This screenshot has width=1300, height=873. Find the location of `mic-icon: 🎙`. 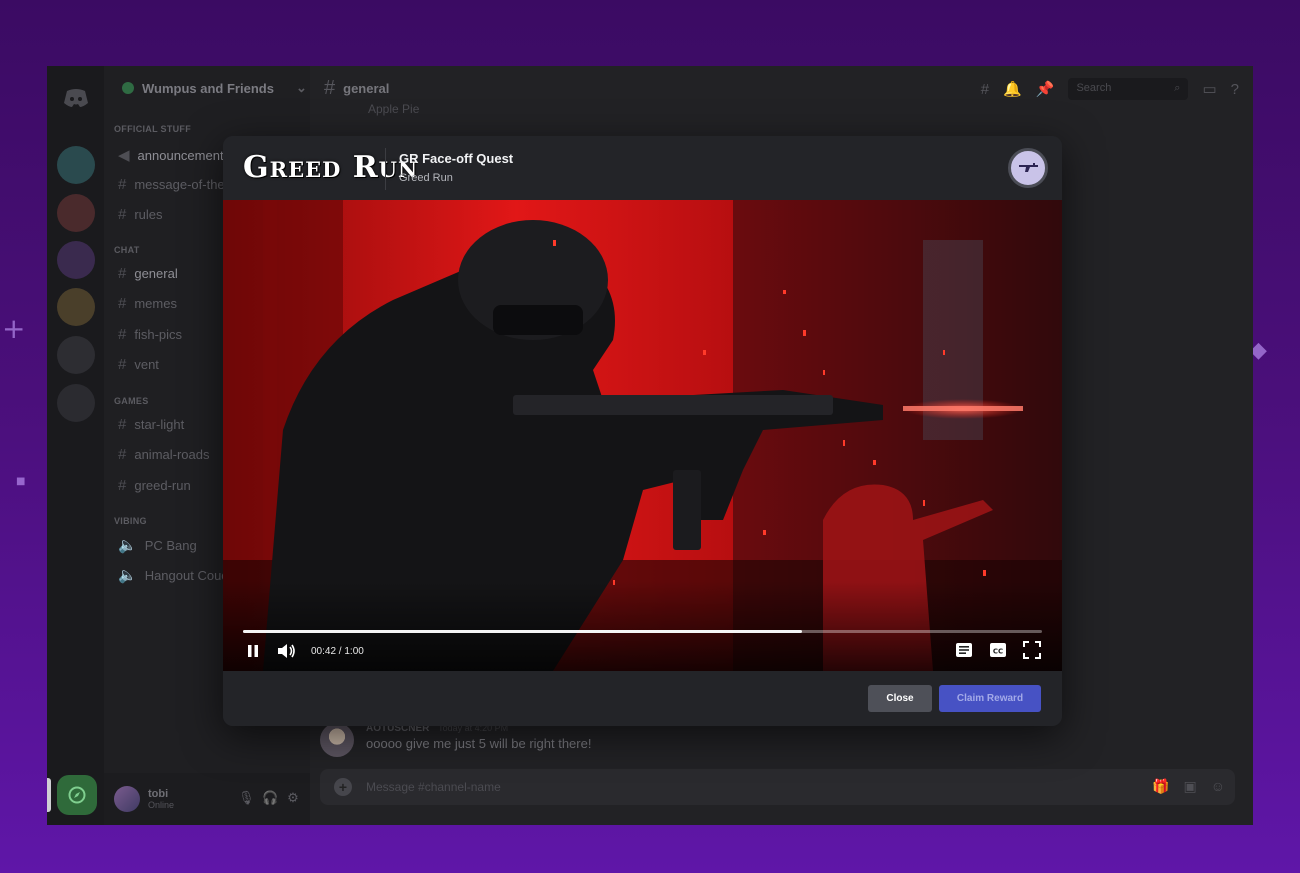

mic-icon: 🎙 is located at coordinates (246, 798).